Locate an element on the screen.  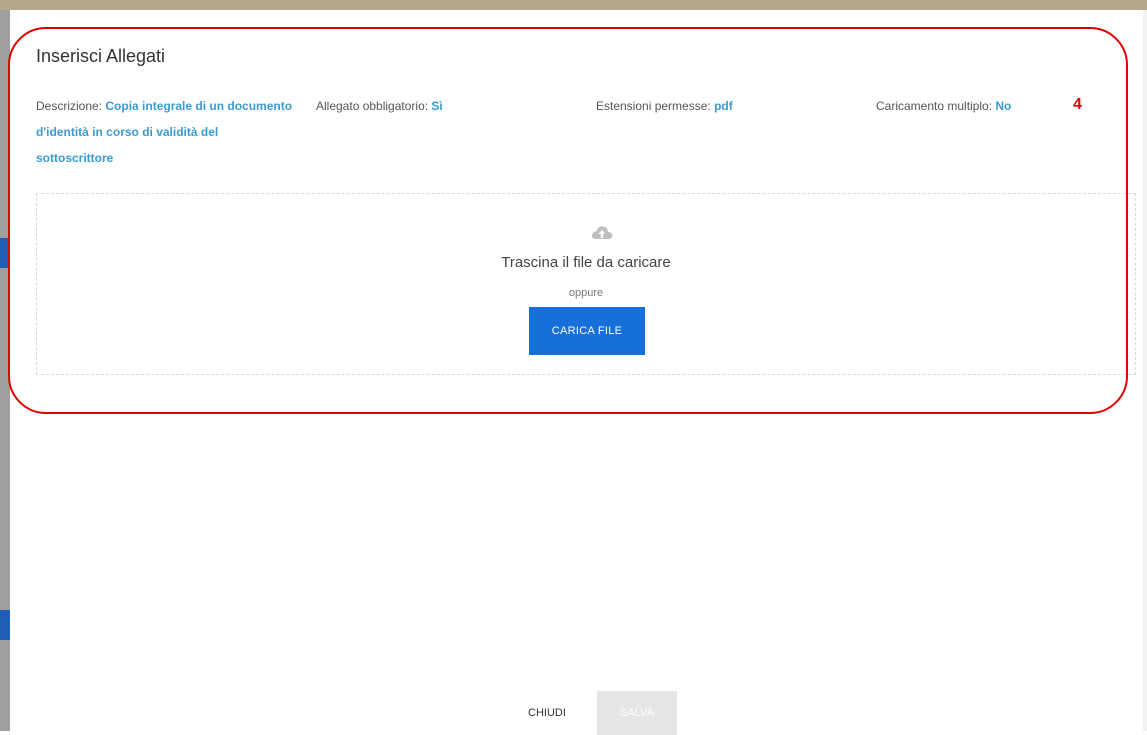
meta-estensioni: Estensioni permesse: pdf is located at coordinates (664, 106).